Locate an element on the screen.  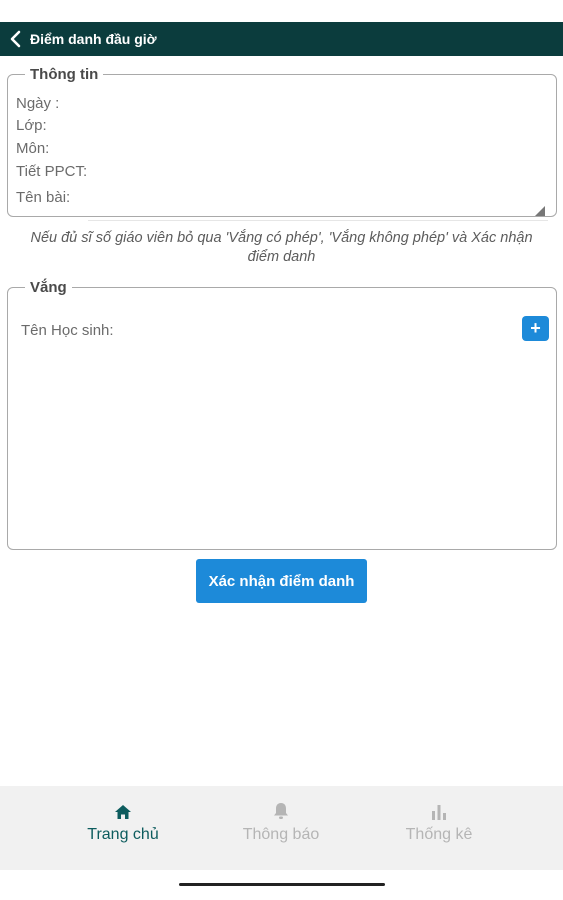
subject-label: Môn: is located at coordinates (33, 148).